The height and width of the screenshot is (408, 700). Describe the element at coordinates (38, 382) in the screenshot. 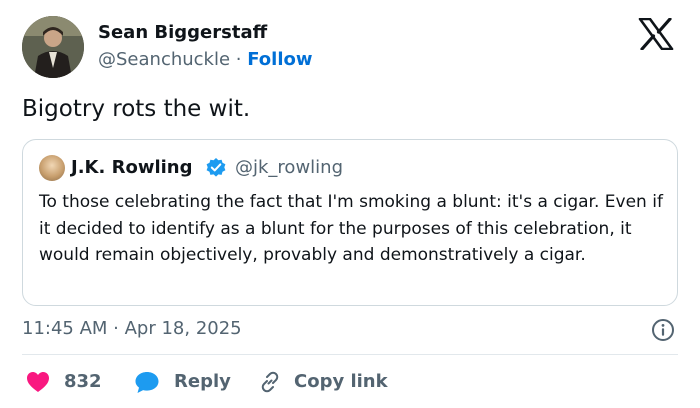

I see `heart-icon` at that location.